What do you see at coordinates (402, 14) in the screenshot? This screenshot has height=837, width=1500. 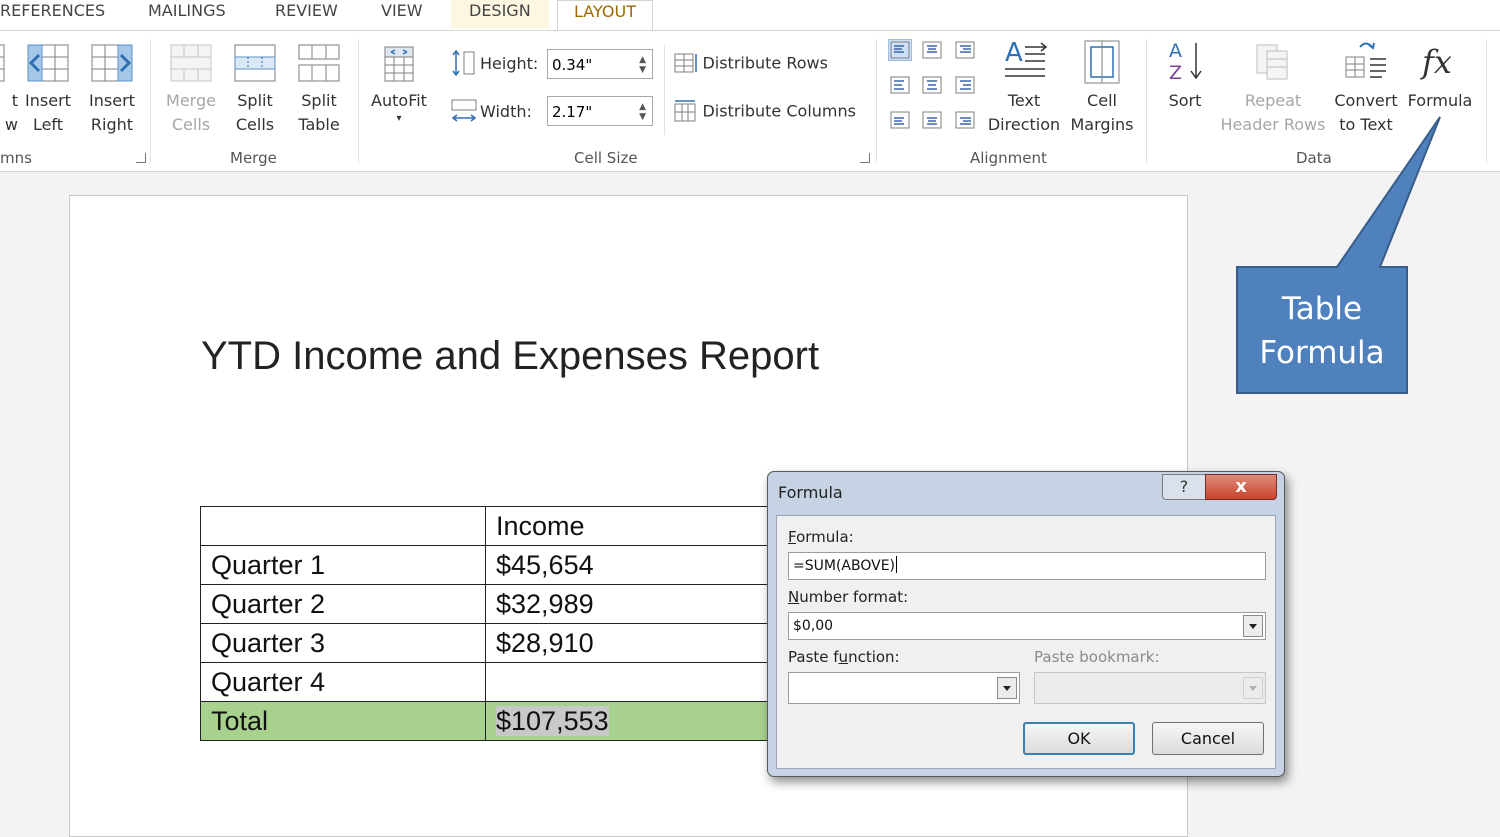 I see `tab-view: VIEW` at bounding box center [402, 14].